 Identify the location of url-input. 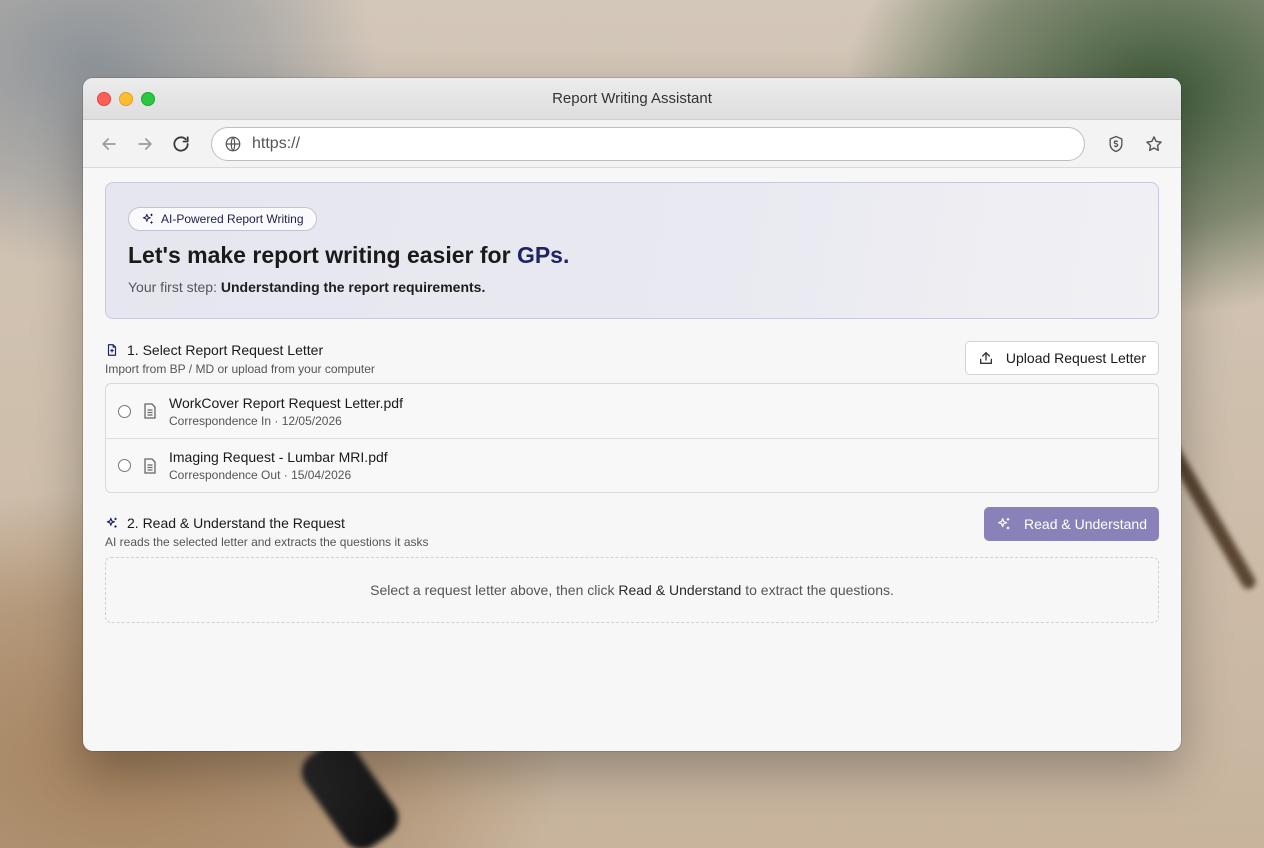
(662, 143).